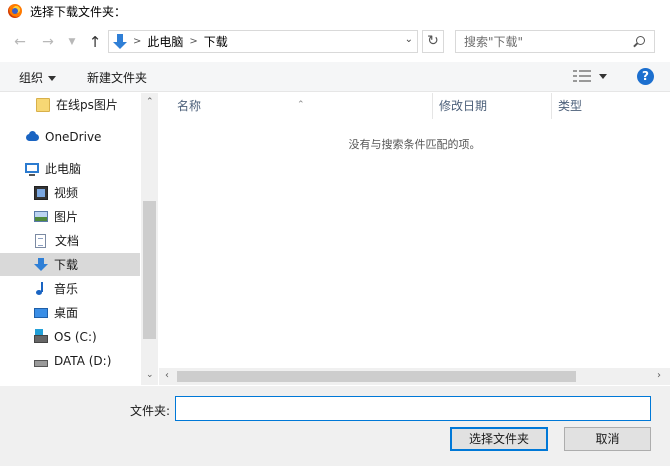 This screenshot has height=466, width=670. I want to click on view-options-caret-icon, so click(603, 76).